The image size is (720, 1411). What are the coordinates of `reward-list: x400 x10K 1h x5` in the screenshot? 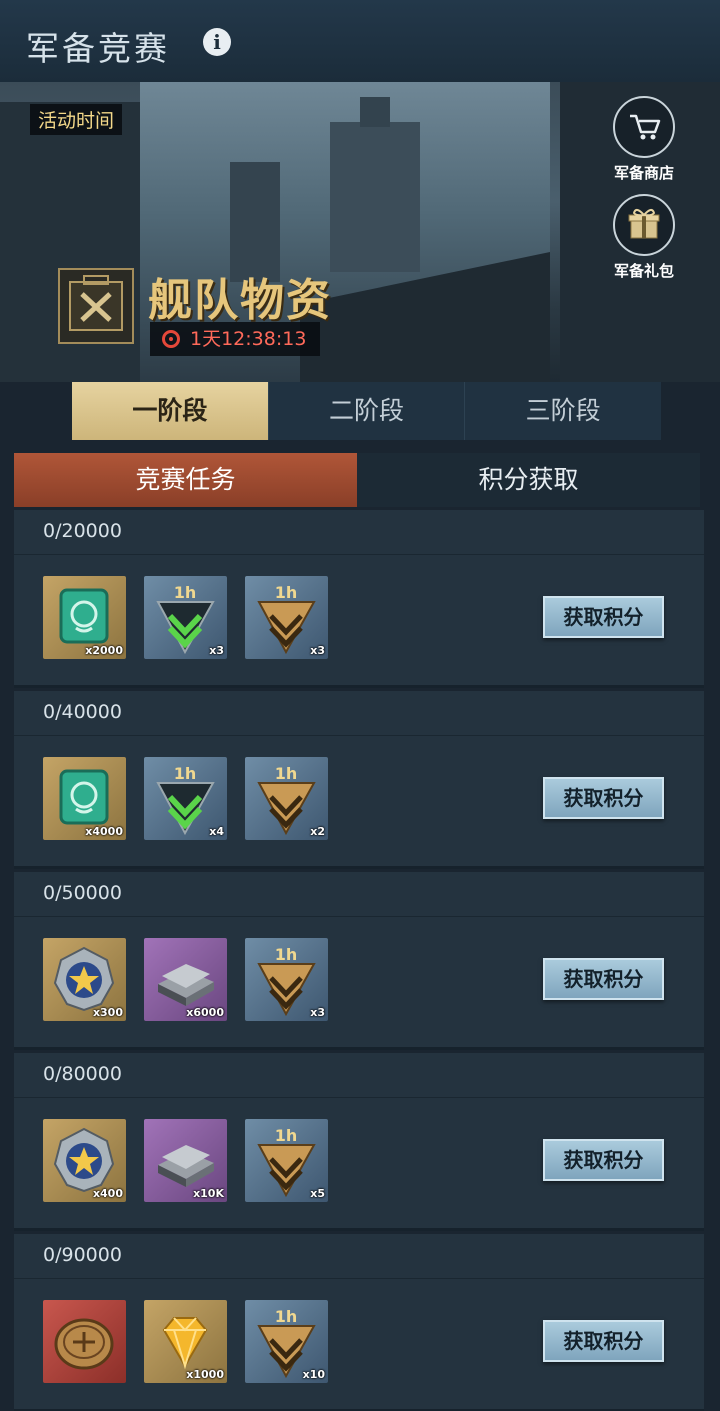 It's located at (185, 1160).